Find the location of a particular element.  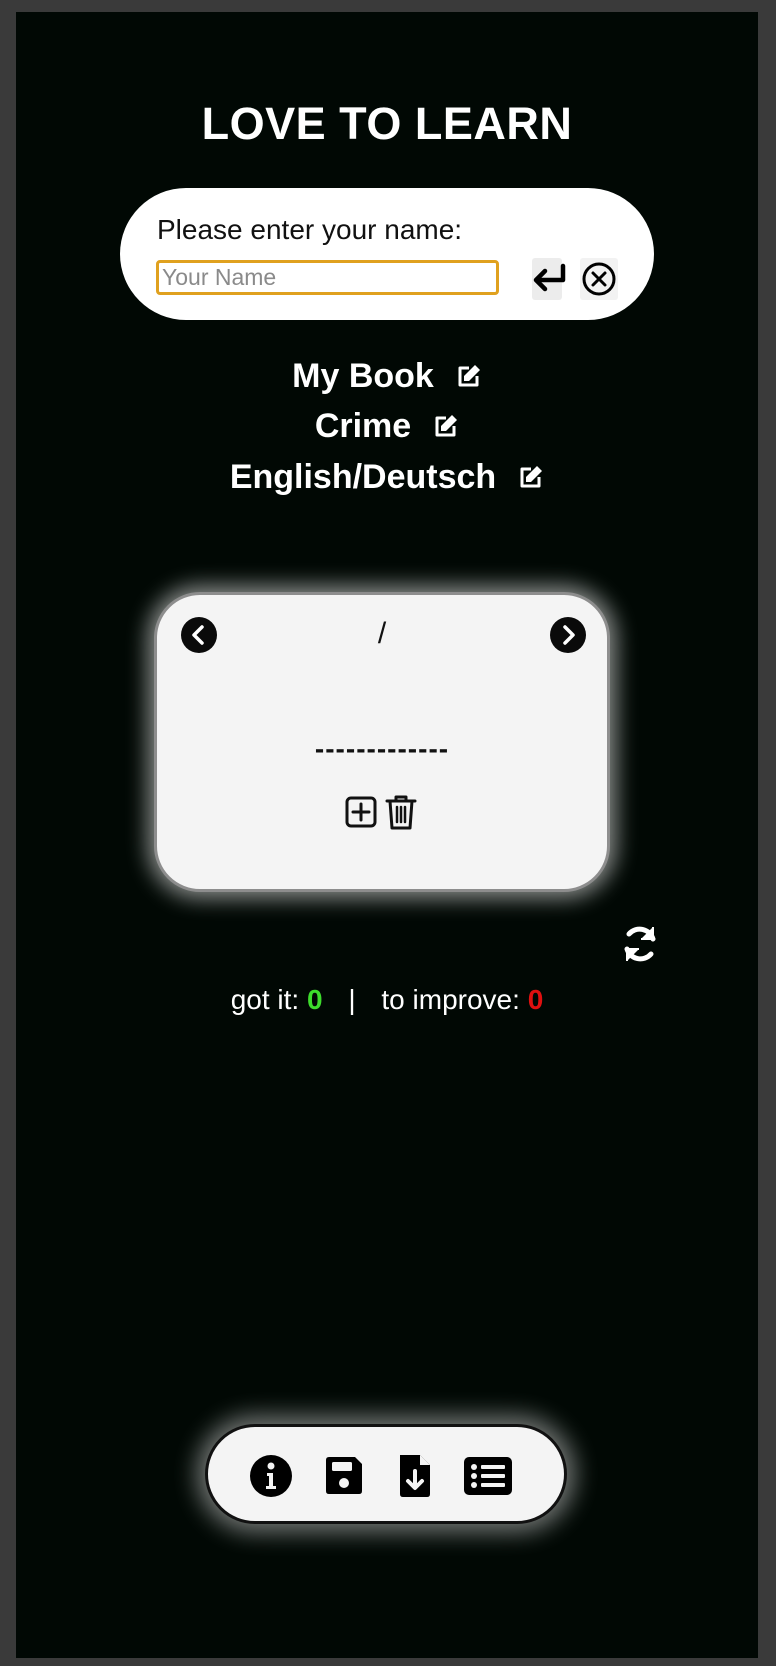

name-panel: Please enter your name: is located at coordinates (387, 254).